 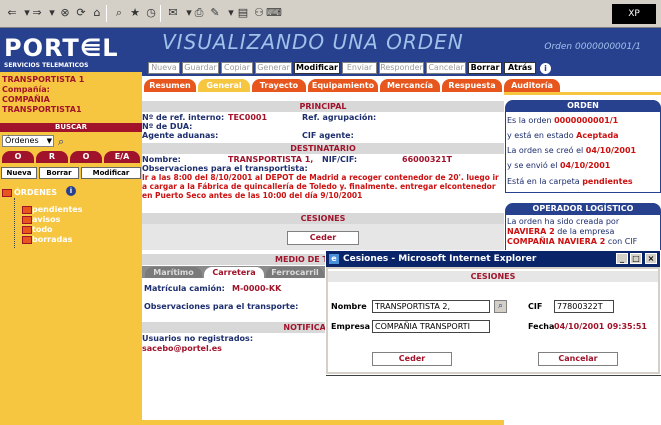 What do you see at coordinates (59, 173) in the screenshot?
I see `sidebar-delete-button: Borrar` at bounding box center [59, 173].